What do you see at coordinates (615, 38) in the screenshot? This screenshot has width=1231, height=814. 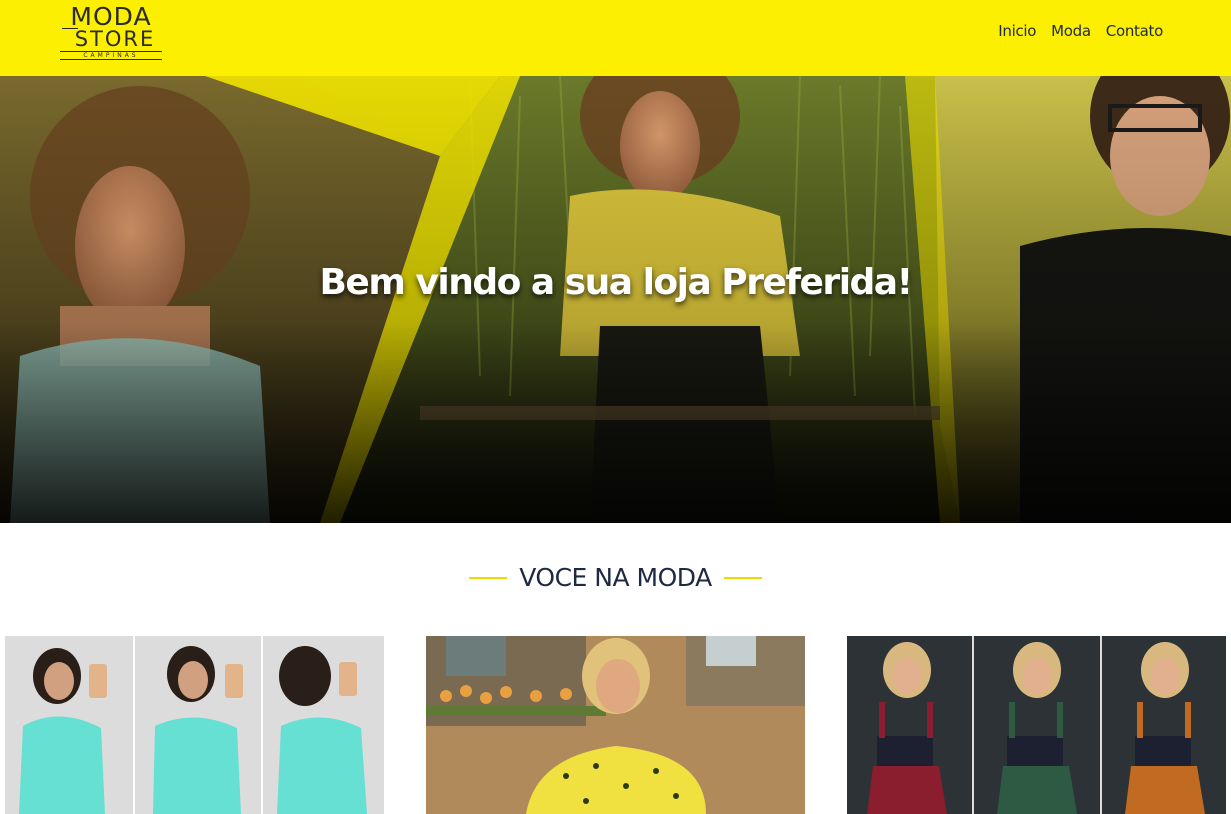 I see `site-header: MODA STORE CAMPINAS Inicio Moda Contato` at bounding box center [615, 38].